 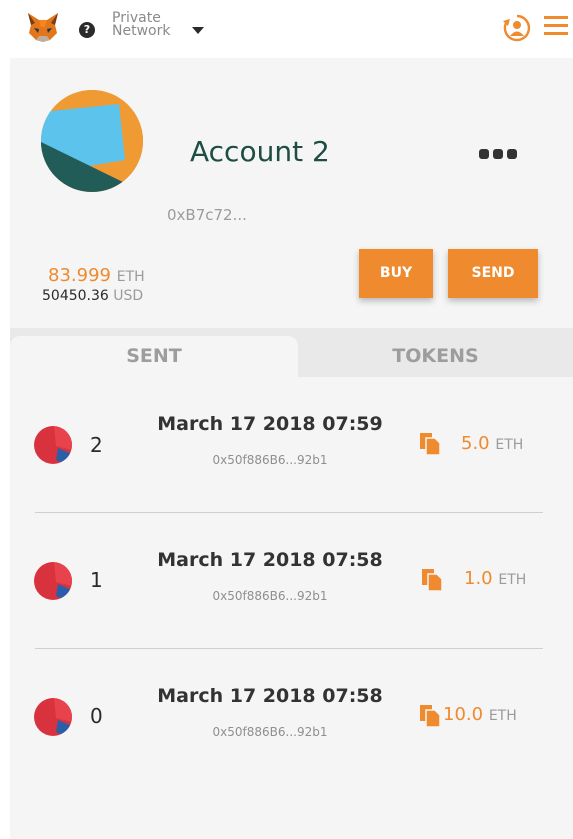 I want to click on usd-balance-value: 50450.36, so click(x=75, y=296).